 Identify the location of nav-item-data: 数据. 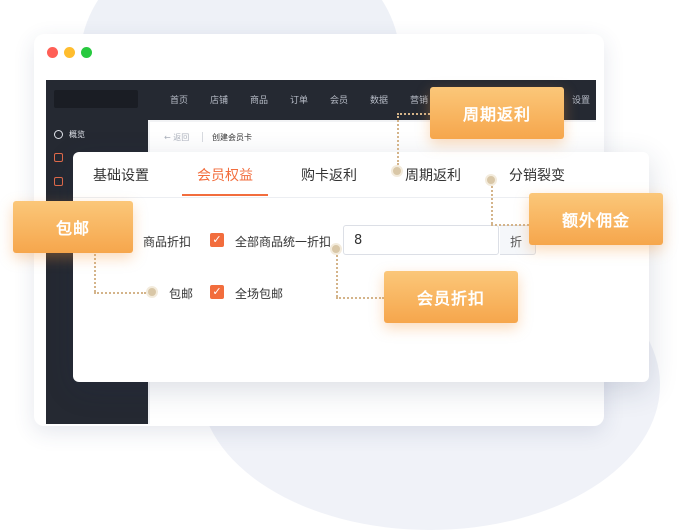
(379, 99).